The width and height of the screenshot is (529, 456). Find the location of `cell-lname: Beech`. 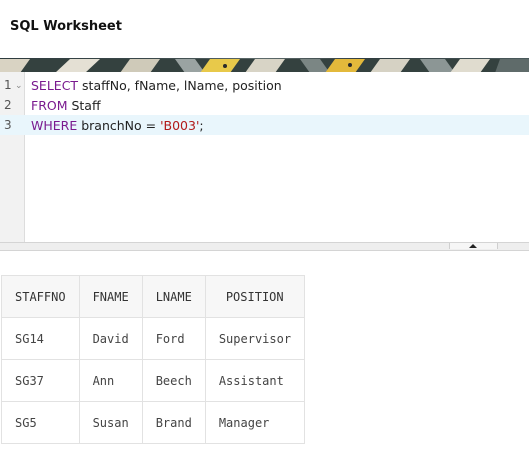

cell-lname: Beech is located at coordinates (173, 380).